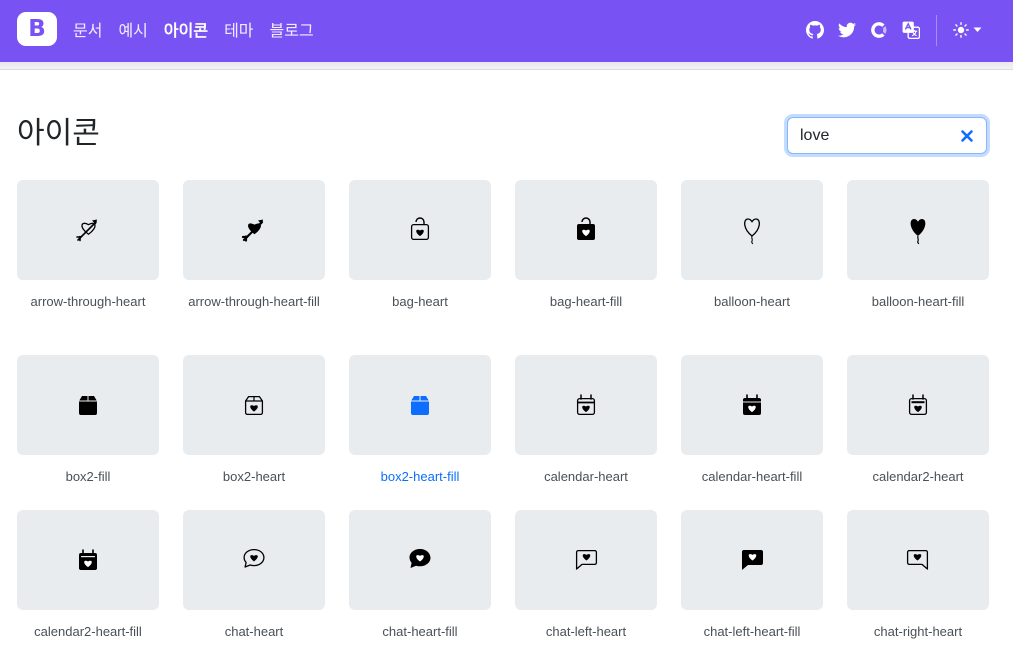  What do you see at coordinates (254, 476) in the screenshot?
I see `icon-label: box2-heart` at bounding box center [254, 476].